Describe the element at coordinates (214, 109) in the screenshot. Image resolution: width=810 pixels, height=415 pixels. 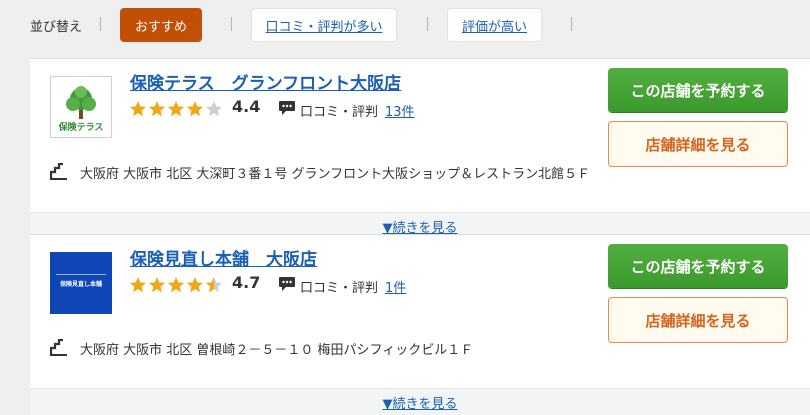
I see `star-empty-icon` at that location.